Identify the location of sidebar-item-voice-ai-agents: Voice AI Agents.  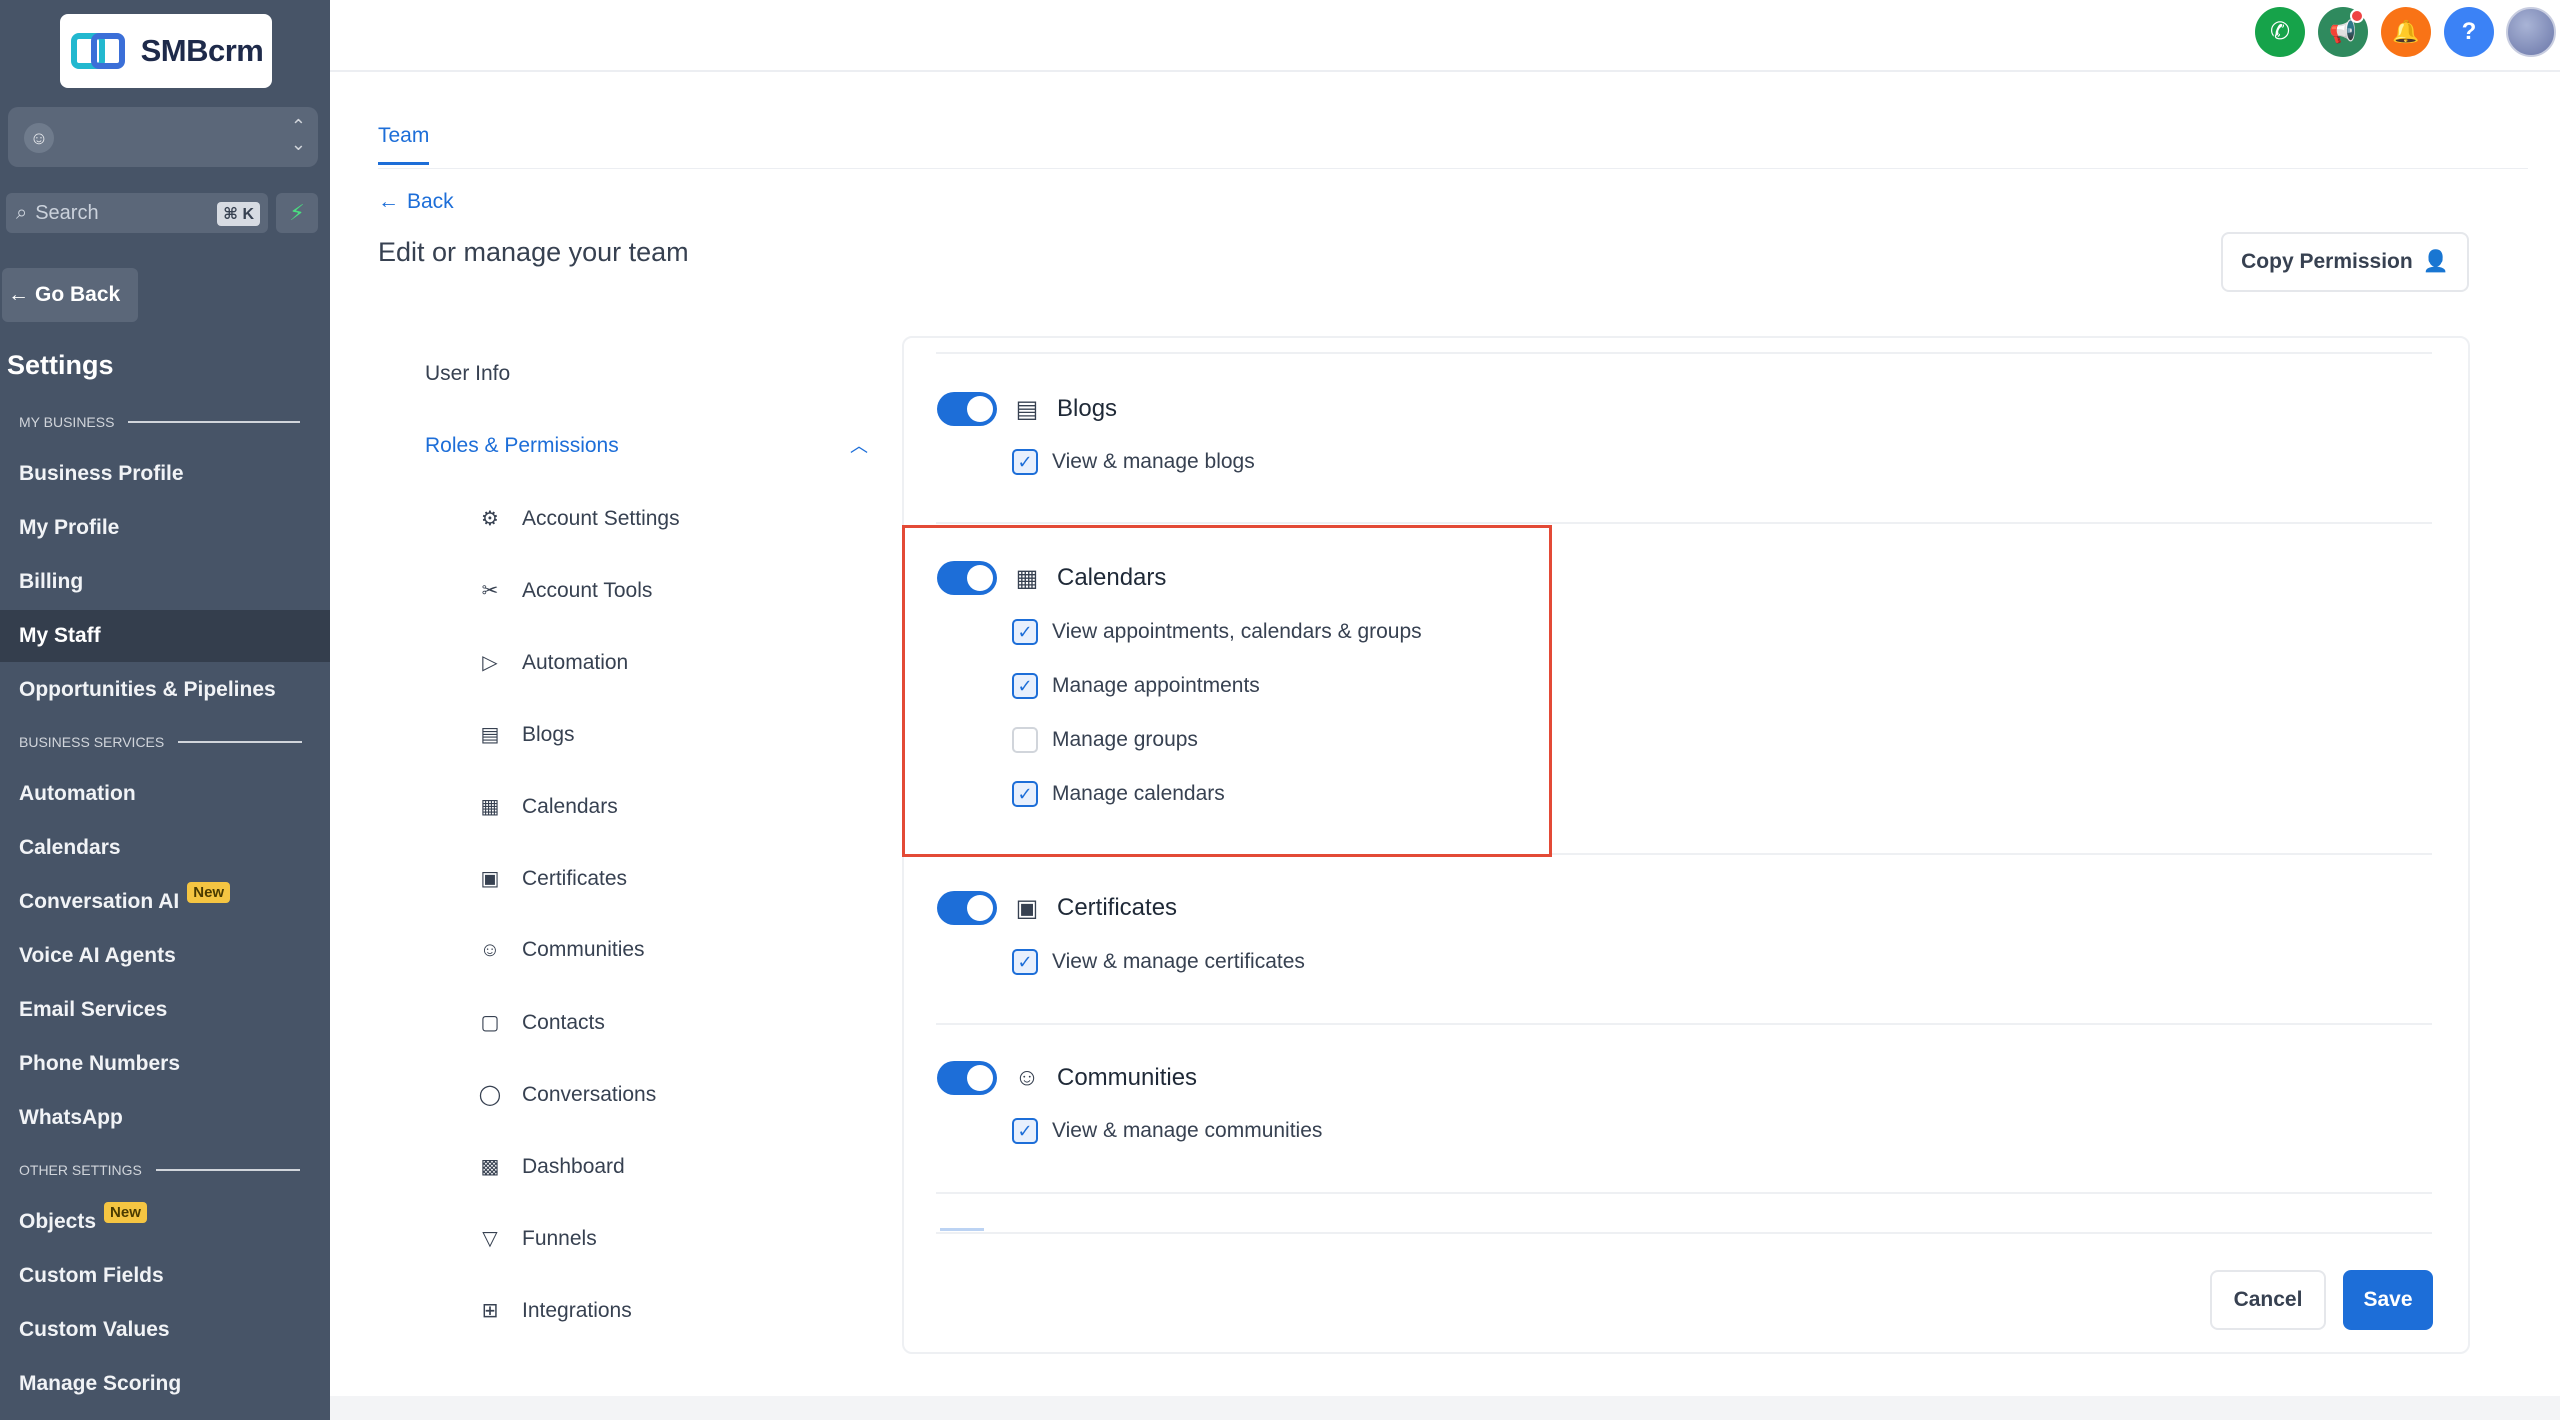
(165, 956).